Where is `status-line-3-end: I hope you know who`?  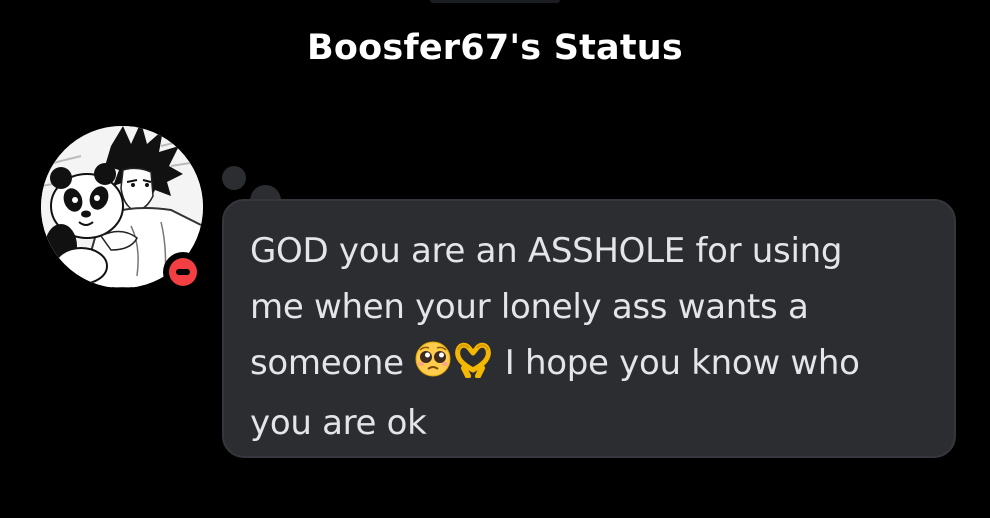 status-line-3-end: I hope you know who is located at coordinates (682, 363).